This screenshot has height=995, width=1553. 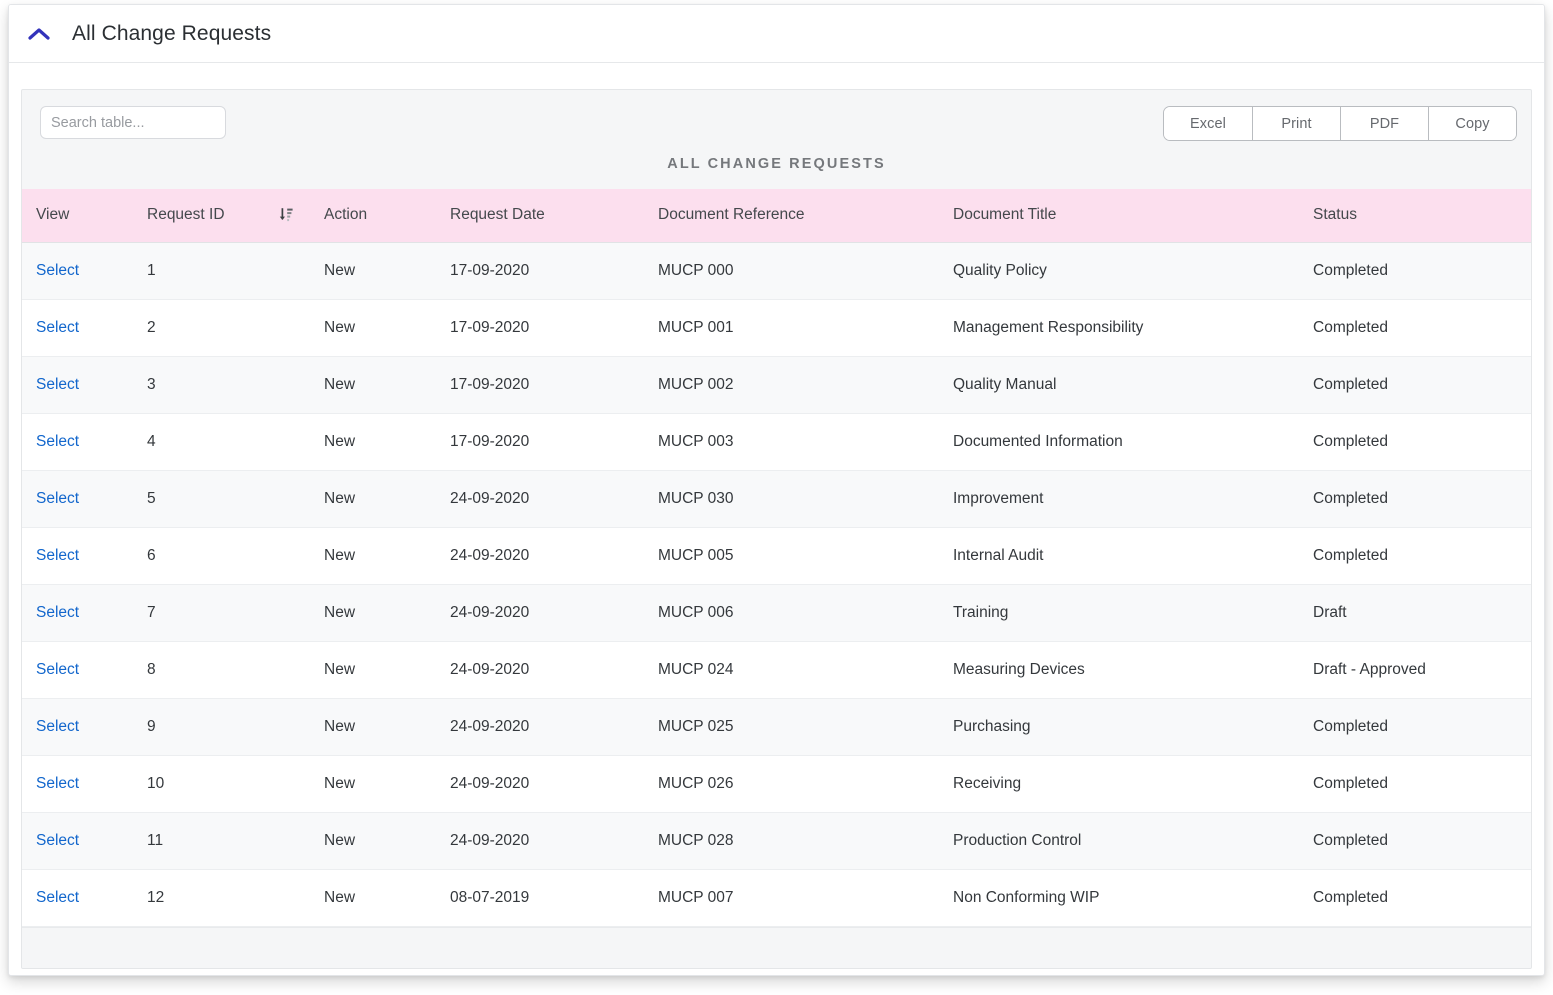 I want to click on cell-document-title: Measuring Devices, so click(x=1119, y=670).